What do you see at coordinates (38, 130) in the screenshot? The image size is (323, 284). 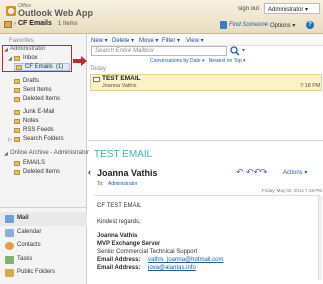 I see `sidebar-item-rss-feeds: RSS Feeds` at bounding box center [38, 130].